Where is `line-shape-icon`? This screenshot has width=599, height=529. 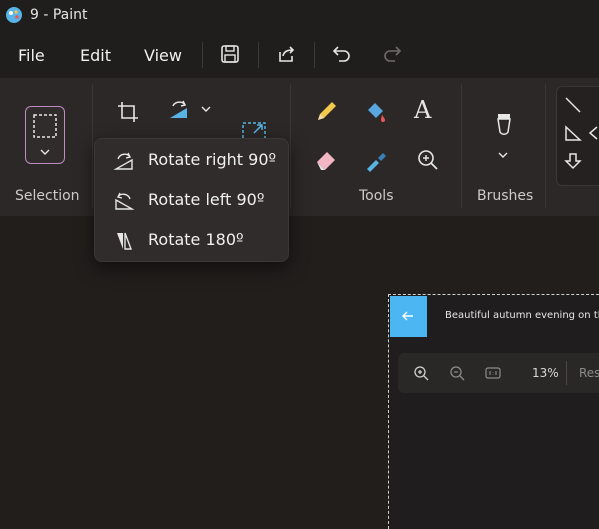
line-shape-icon is located at coordinates (573, 105).